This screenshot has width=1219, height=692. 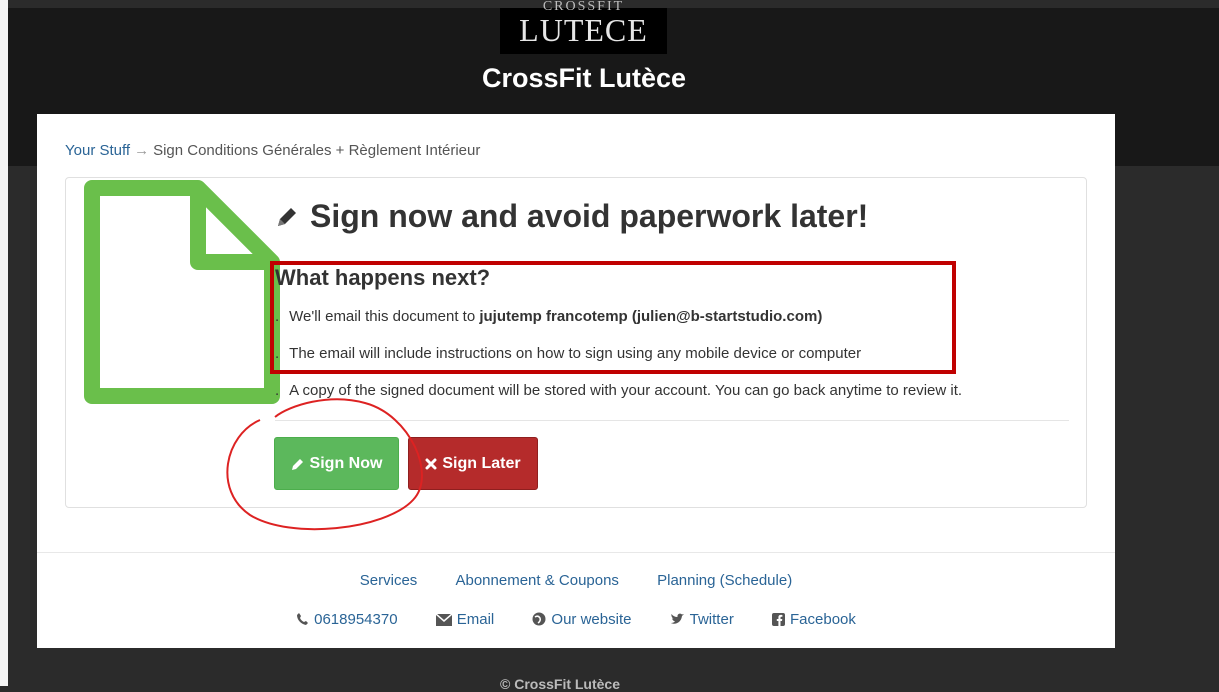 What do you see at coordinates (97, 150) in the screenshot?
I see `breadcrumb-your-stuff-link: Your Stuff` at bounding box center [97, 150].